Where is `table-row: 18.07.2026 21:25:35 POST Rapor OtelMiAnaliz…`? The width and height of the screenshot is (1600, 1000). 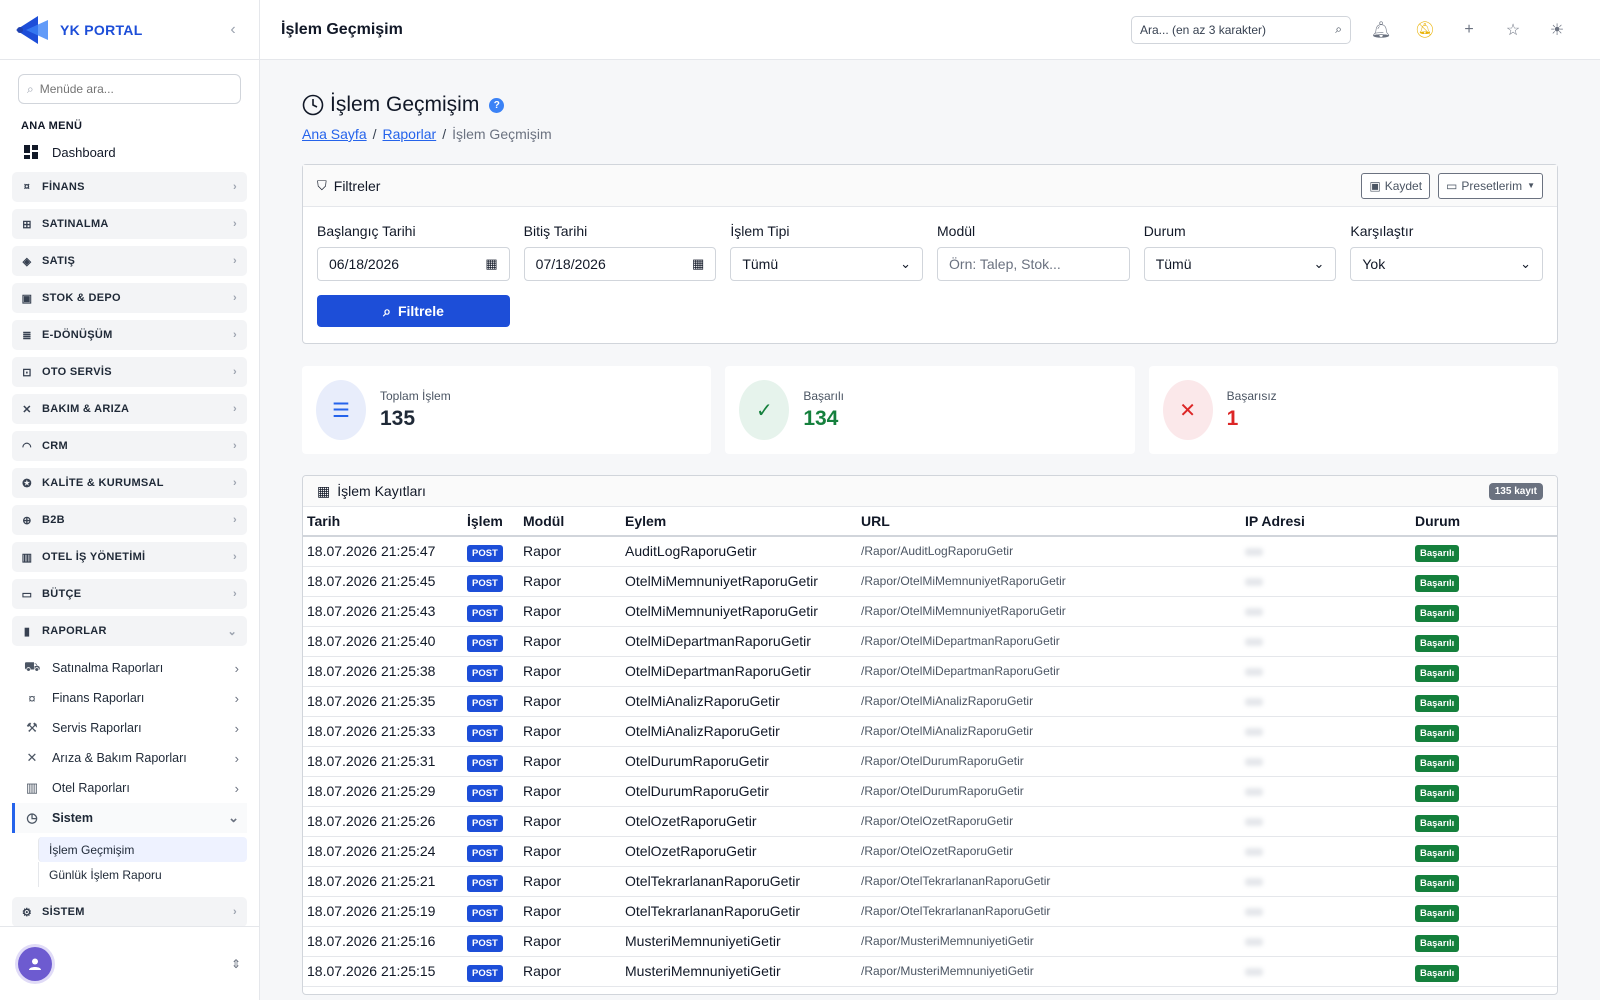
table-row: 18.07.2026 21:25:35 POST Rapor OtelMiAnaliz… is located at coordinates (930, 701).